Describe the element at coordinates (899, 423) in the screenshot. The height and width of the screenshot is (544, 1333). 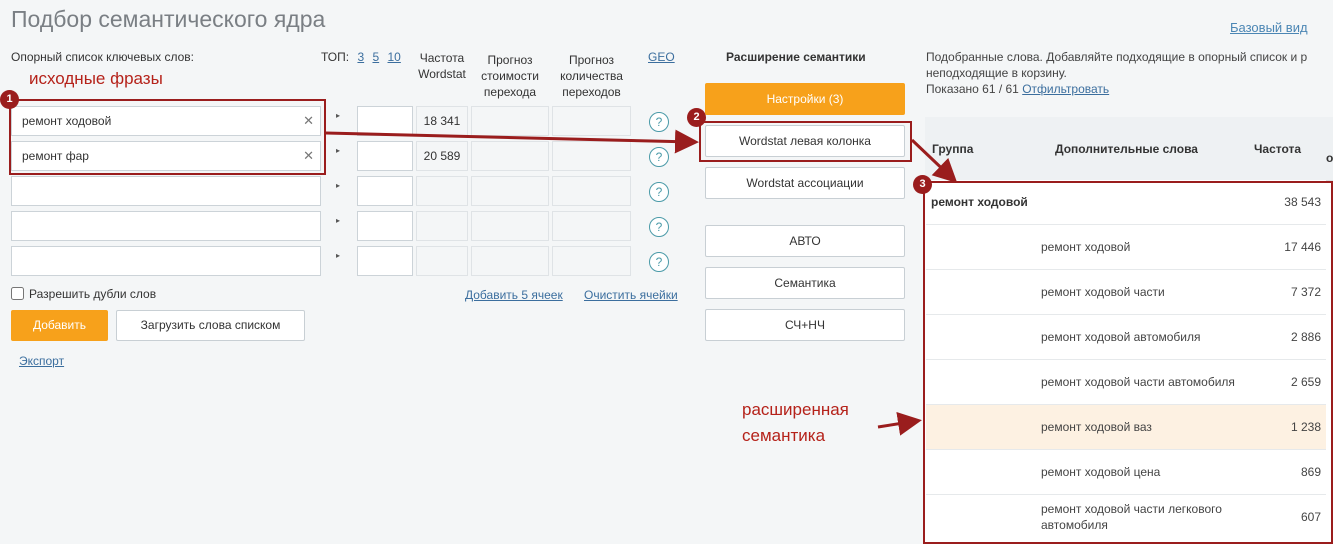
I see `arrow-to-results` at that location.